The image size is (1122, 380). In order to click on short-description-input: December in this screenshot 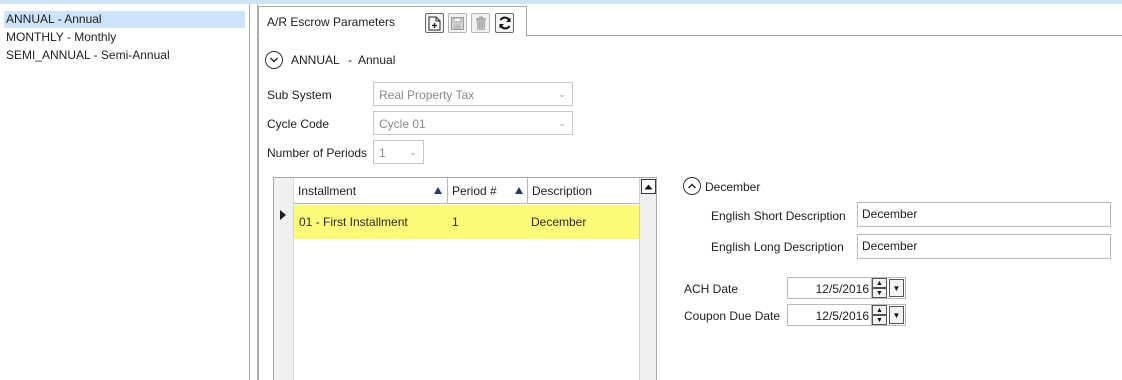, I will do `click(984, 214)`.